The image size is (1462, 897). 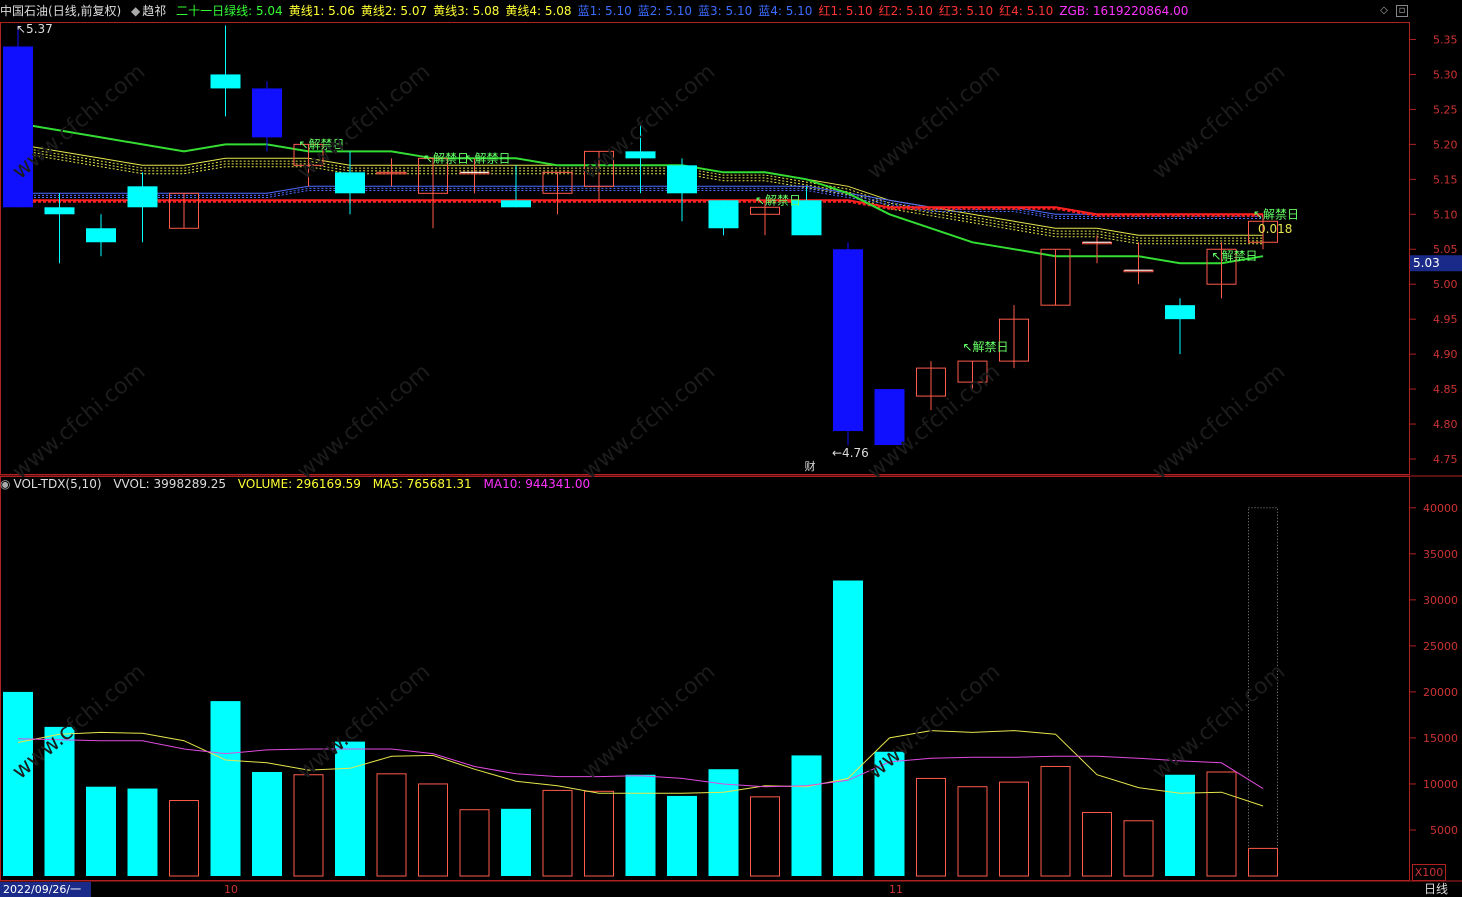 I want to click on volume-indicator-name: VOL-TDX(5,10), so click(x=57, y=484).